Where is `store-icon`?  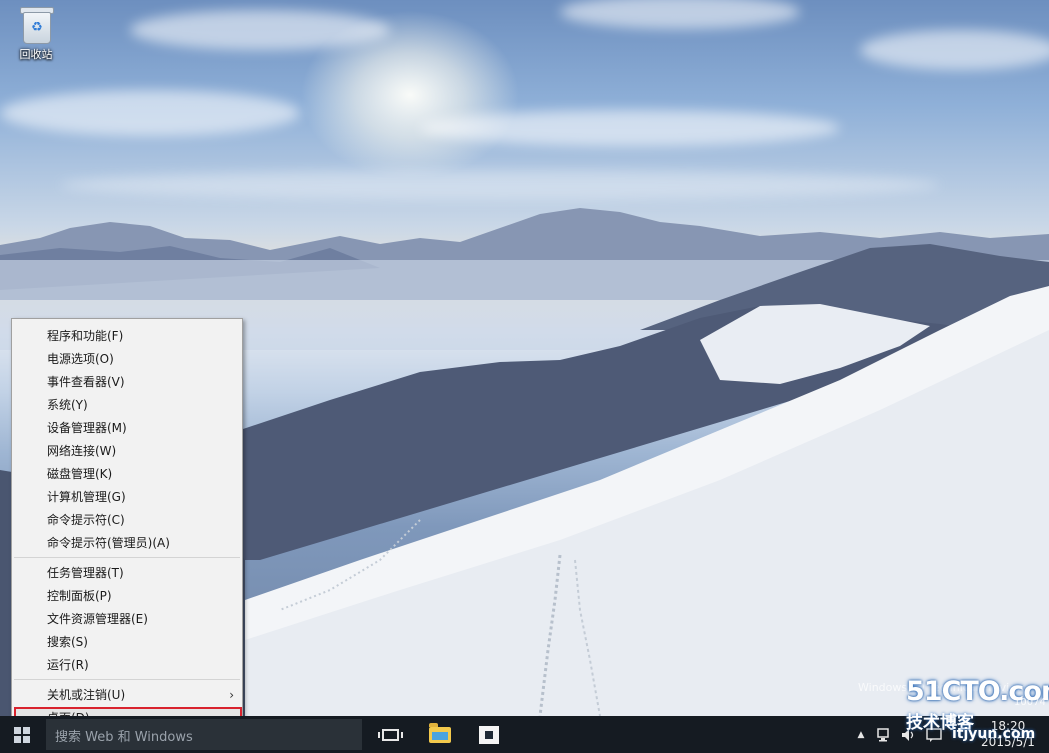
store-icon is located at coordinates (489, 734).